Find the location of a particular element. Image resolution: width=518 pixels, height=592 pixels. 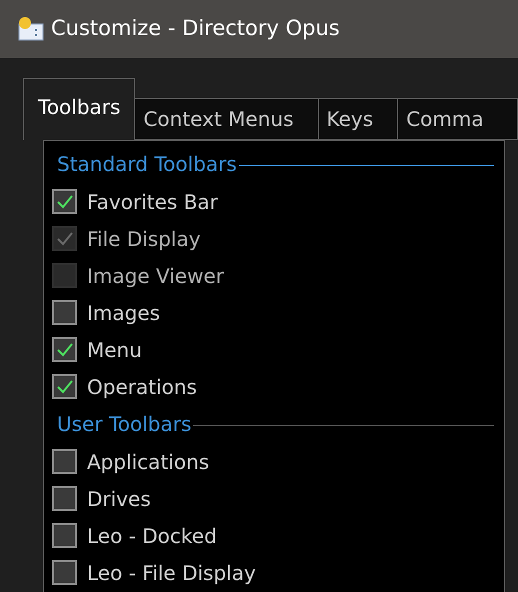

group-heading: User Toolbars is located at coordinates (124, 424).